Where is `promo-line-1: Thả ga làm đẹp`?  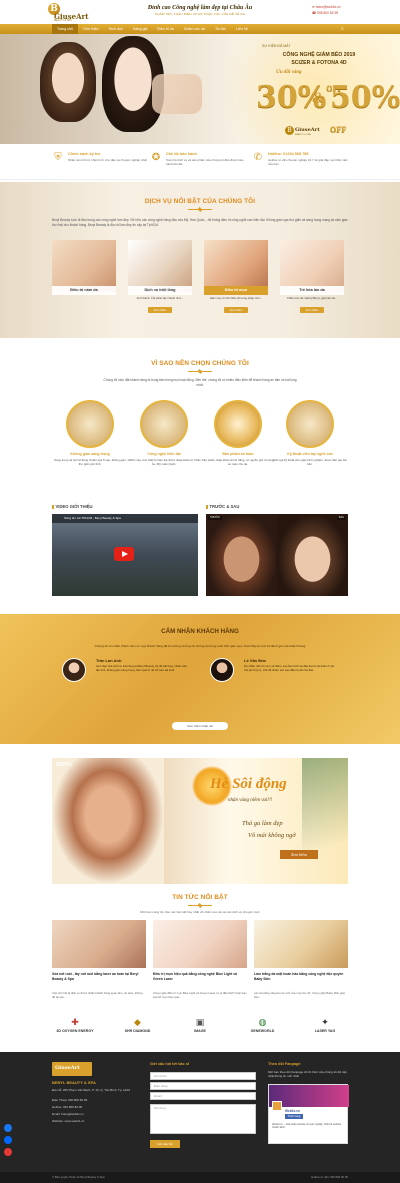
promo-line-1: Thả ga làm đẹp is located at coordinates (262, 823).